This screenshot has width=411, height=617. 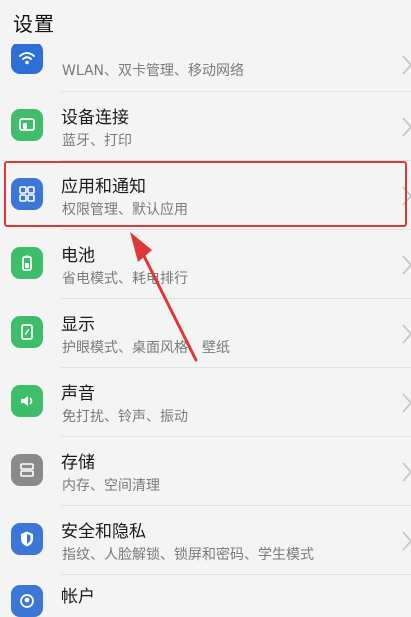 What do you see at coordinates (205, 126) in the screenshot?
I see `settings-item-device-connection: 设备连接 蓝牙、打印` at bounding box center [205, 126].